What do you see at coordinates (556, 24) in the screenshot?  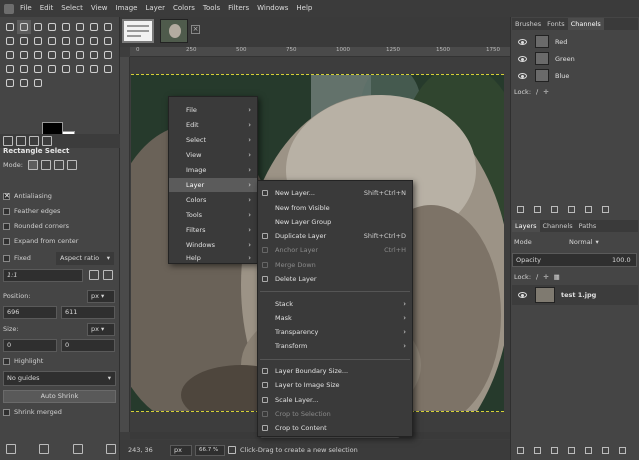 I see `tab-fonts: Fonts` at bounding box center [556, 24].